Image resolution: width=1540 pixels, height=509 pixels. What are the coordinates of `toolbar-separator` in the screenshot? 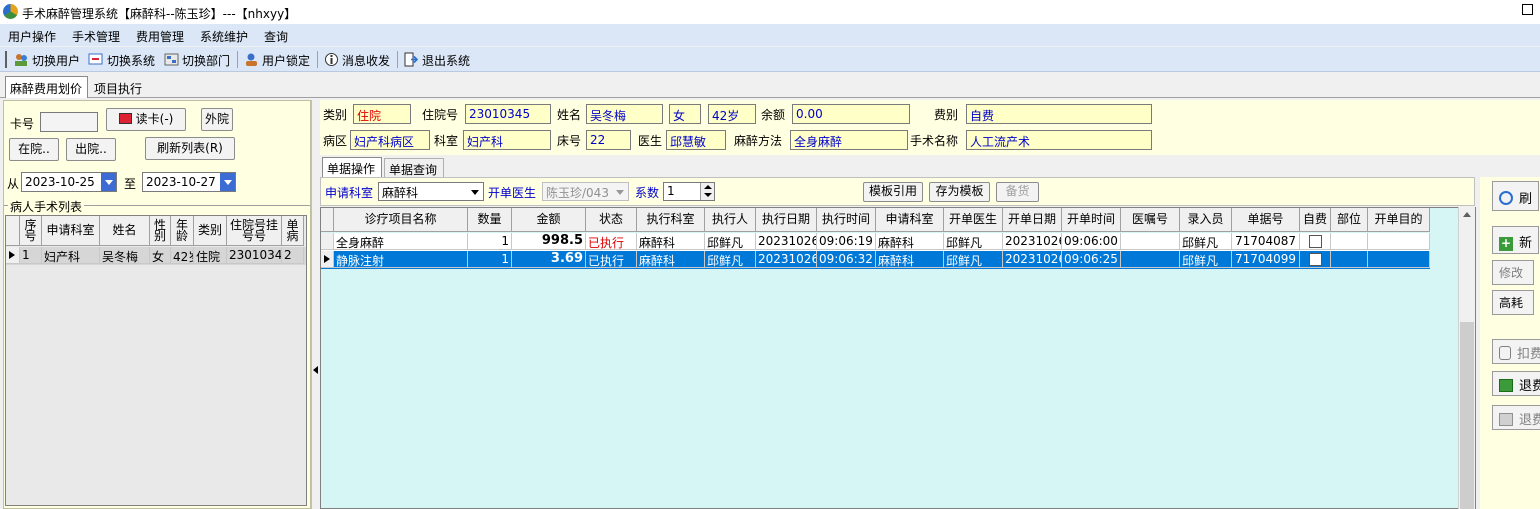 It's located at (317, 59).